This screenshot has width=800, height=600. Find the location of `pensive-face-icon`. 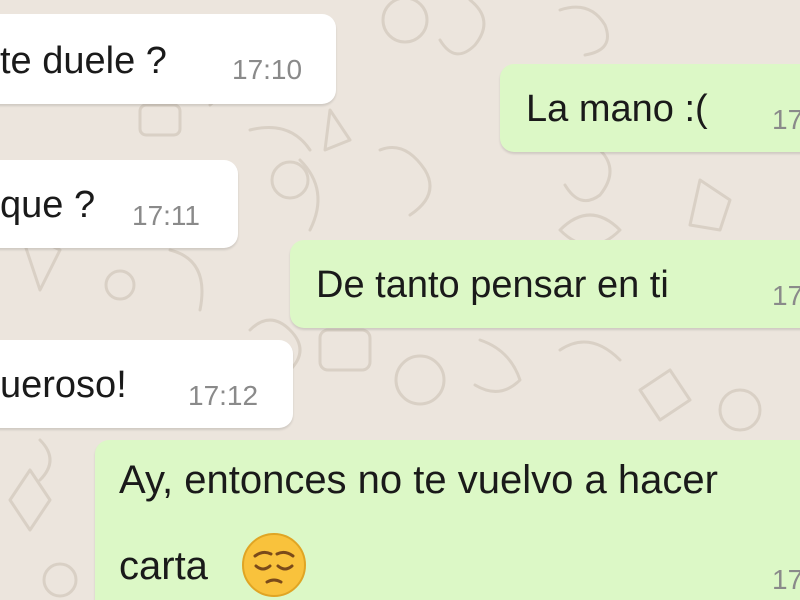

pensive-face-icon is located at coordinates (274, 565).